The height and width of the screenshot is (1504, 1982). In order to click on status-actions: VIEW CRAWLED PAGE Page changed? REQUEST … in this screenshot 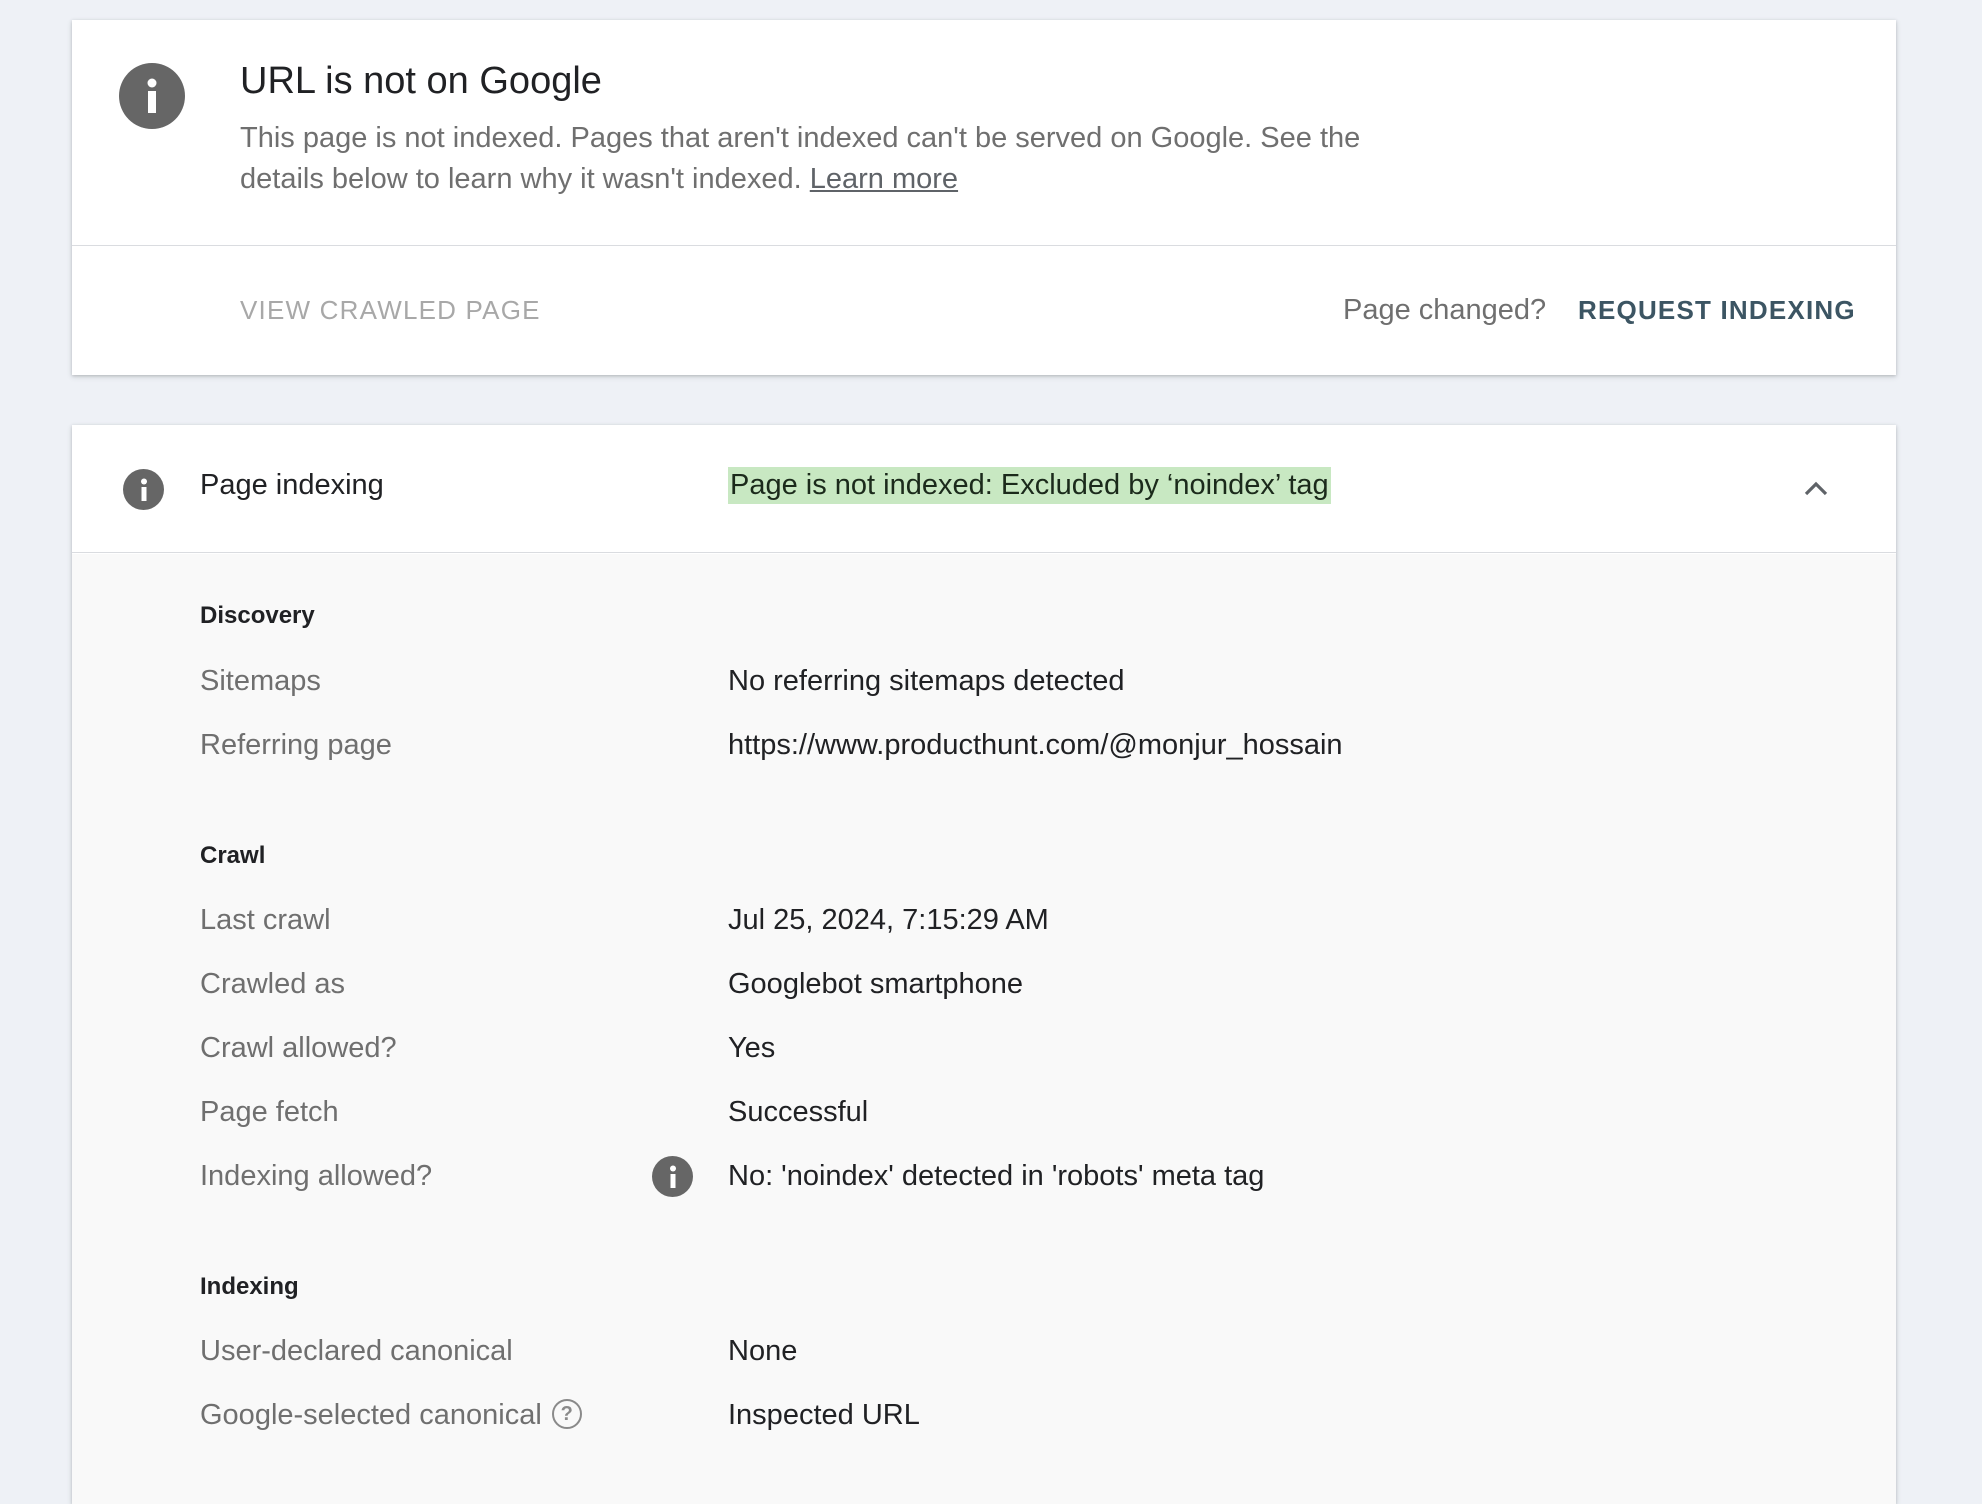, I will do `click(984, 311)`.